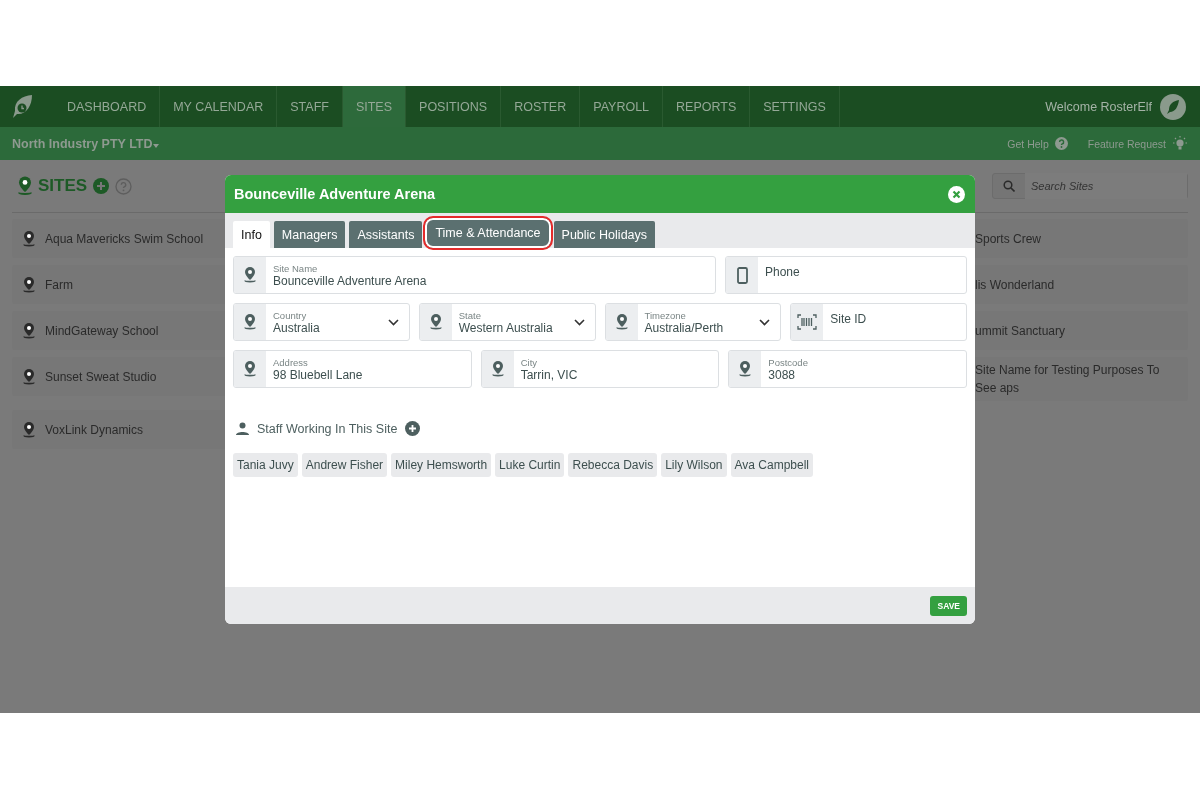 This screenshot has width=1200, height=800. What do you see at coordinates (296, 268) in the screenshot?
I see `field-label: Site Name` at bounding box center [296, 268].